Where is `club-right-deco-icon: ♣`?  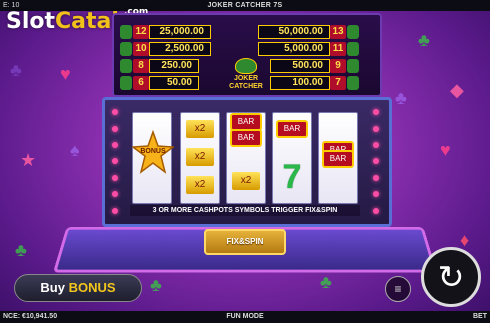 club-right-deco-icon: ♣ is located at coordinates (401, 98).